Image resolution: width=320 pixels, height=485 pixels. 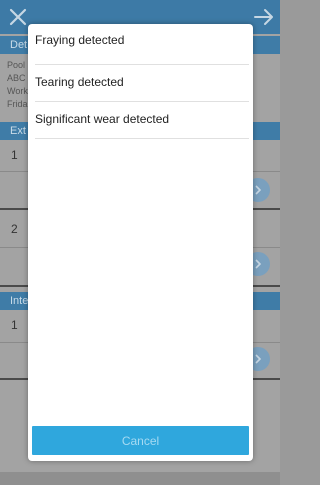 What do you see at coordinates (140, 478) in the screenshot?
I see `bottom-bar` at bounding box center [140, 478].